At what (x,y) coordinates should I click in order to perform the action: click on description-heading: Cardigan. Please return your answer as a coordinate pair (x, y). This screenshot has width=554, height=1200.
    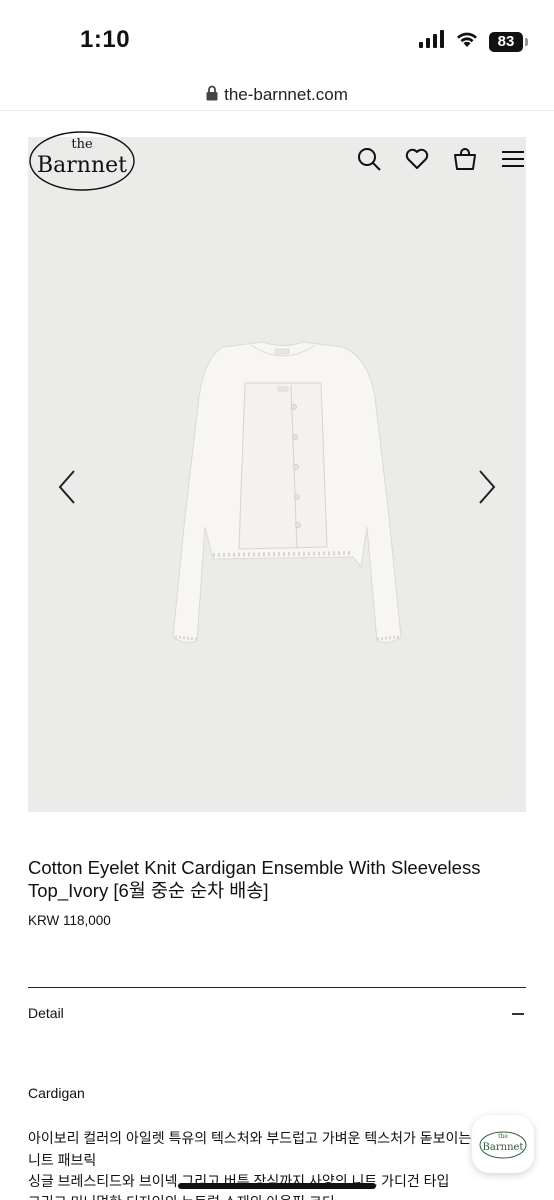
    Looking at the image, I should click on (56, 1093).